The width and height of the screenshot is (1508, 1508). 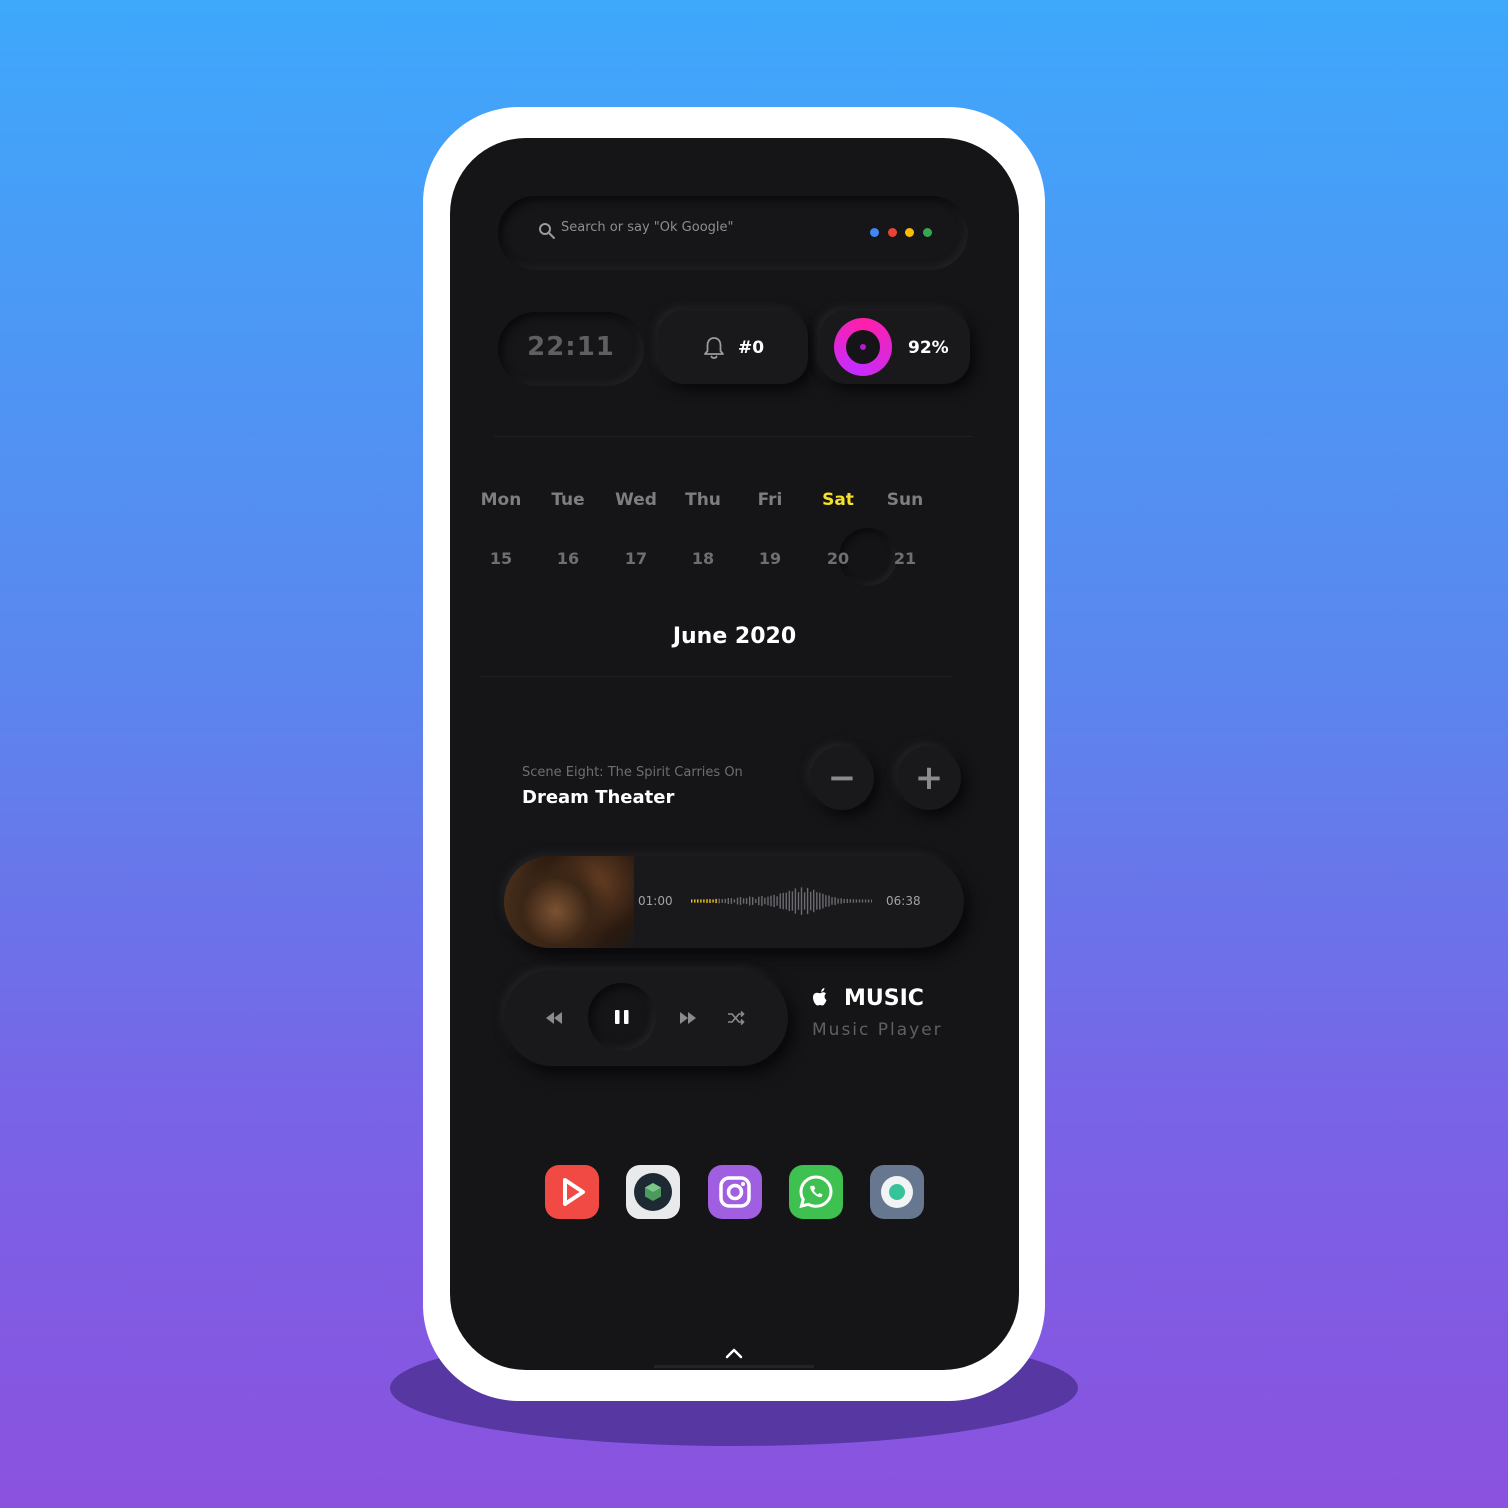 I want to click on clock-time: 22:11, so click(x=571, y=347).